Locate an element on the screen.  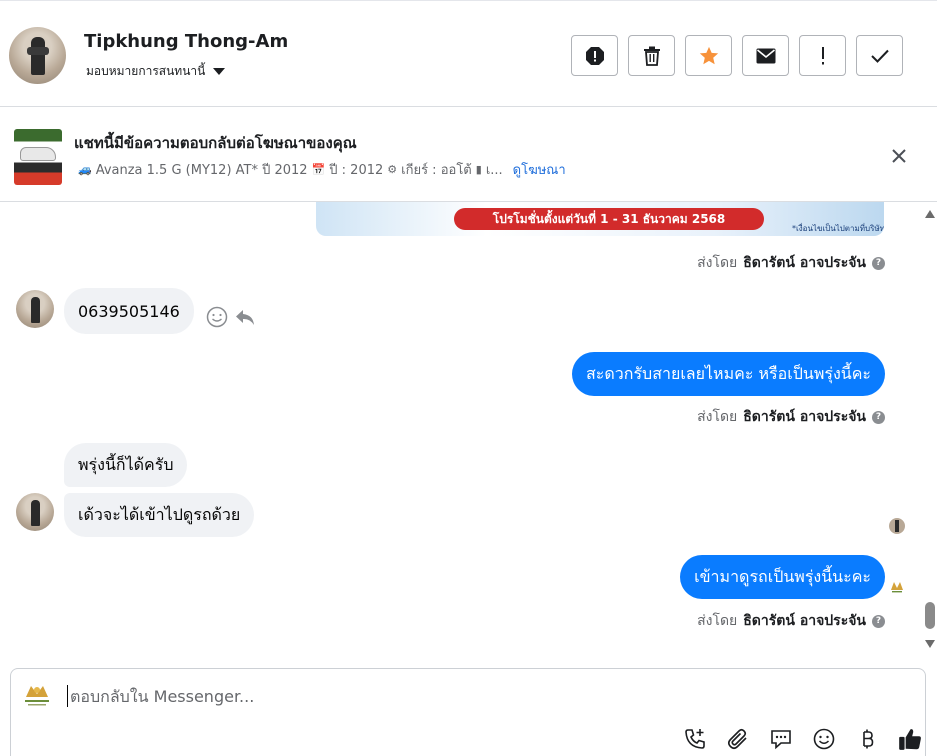
baht-icon is located at coordinates (867, 739).